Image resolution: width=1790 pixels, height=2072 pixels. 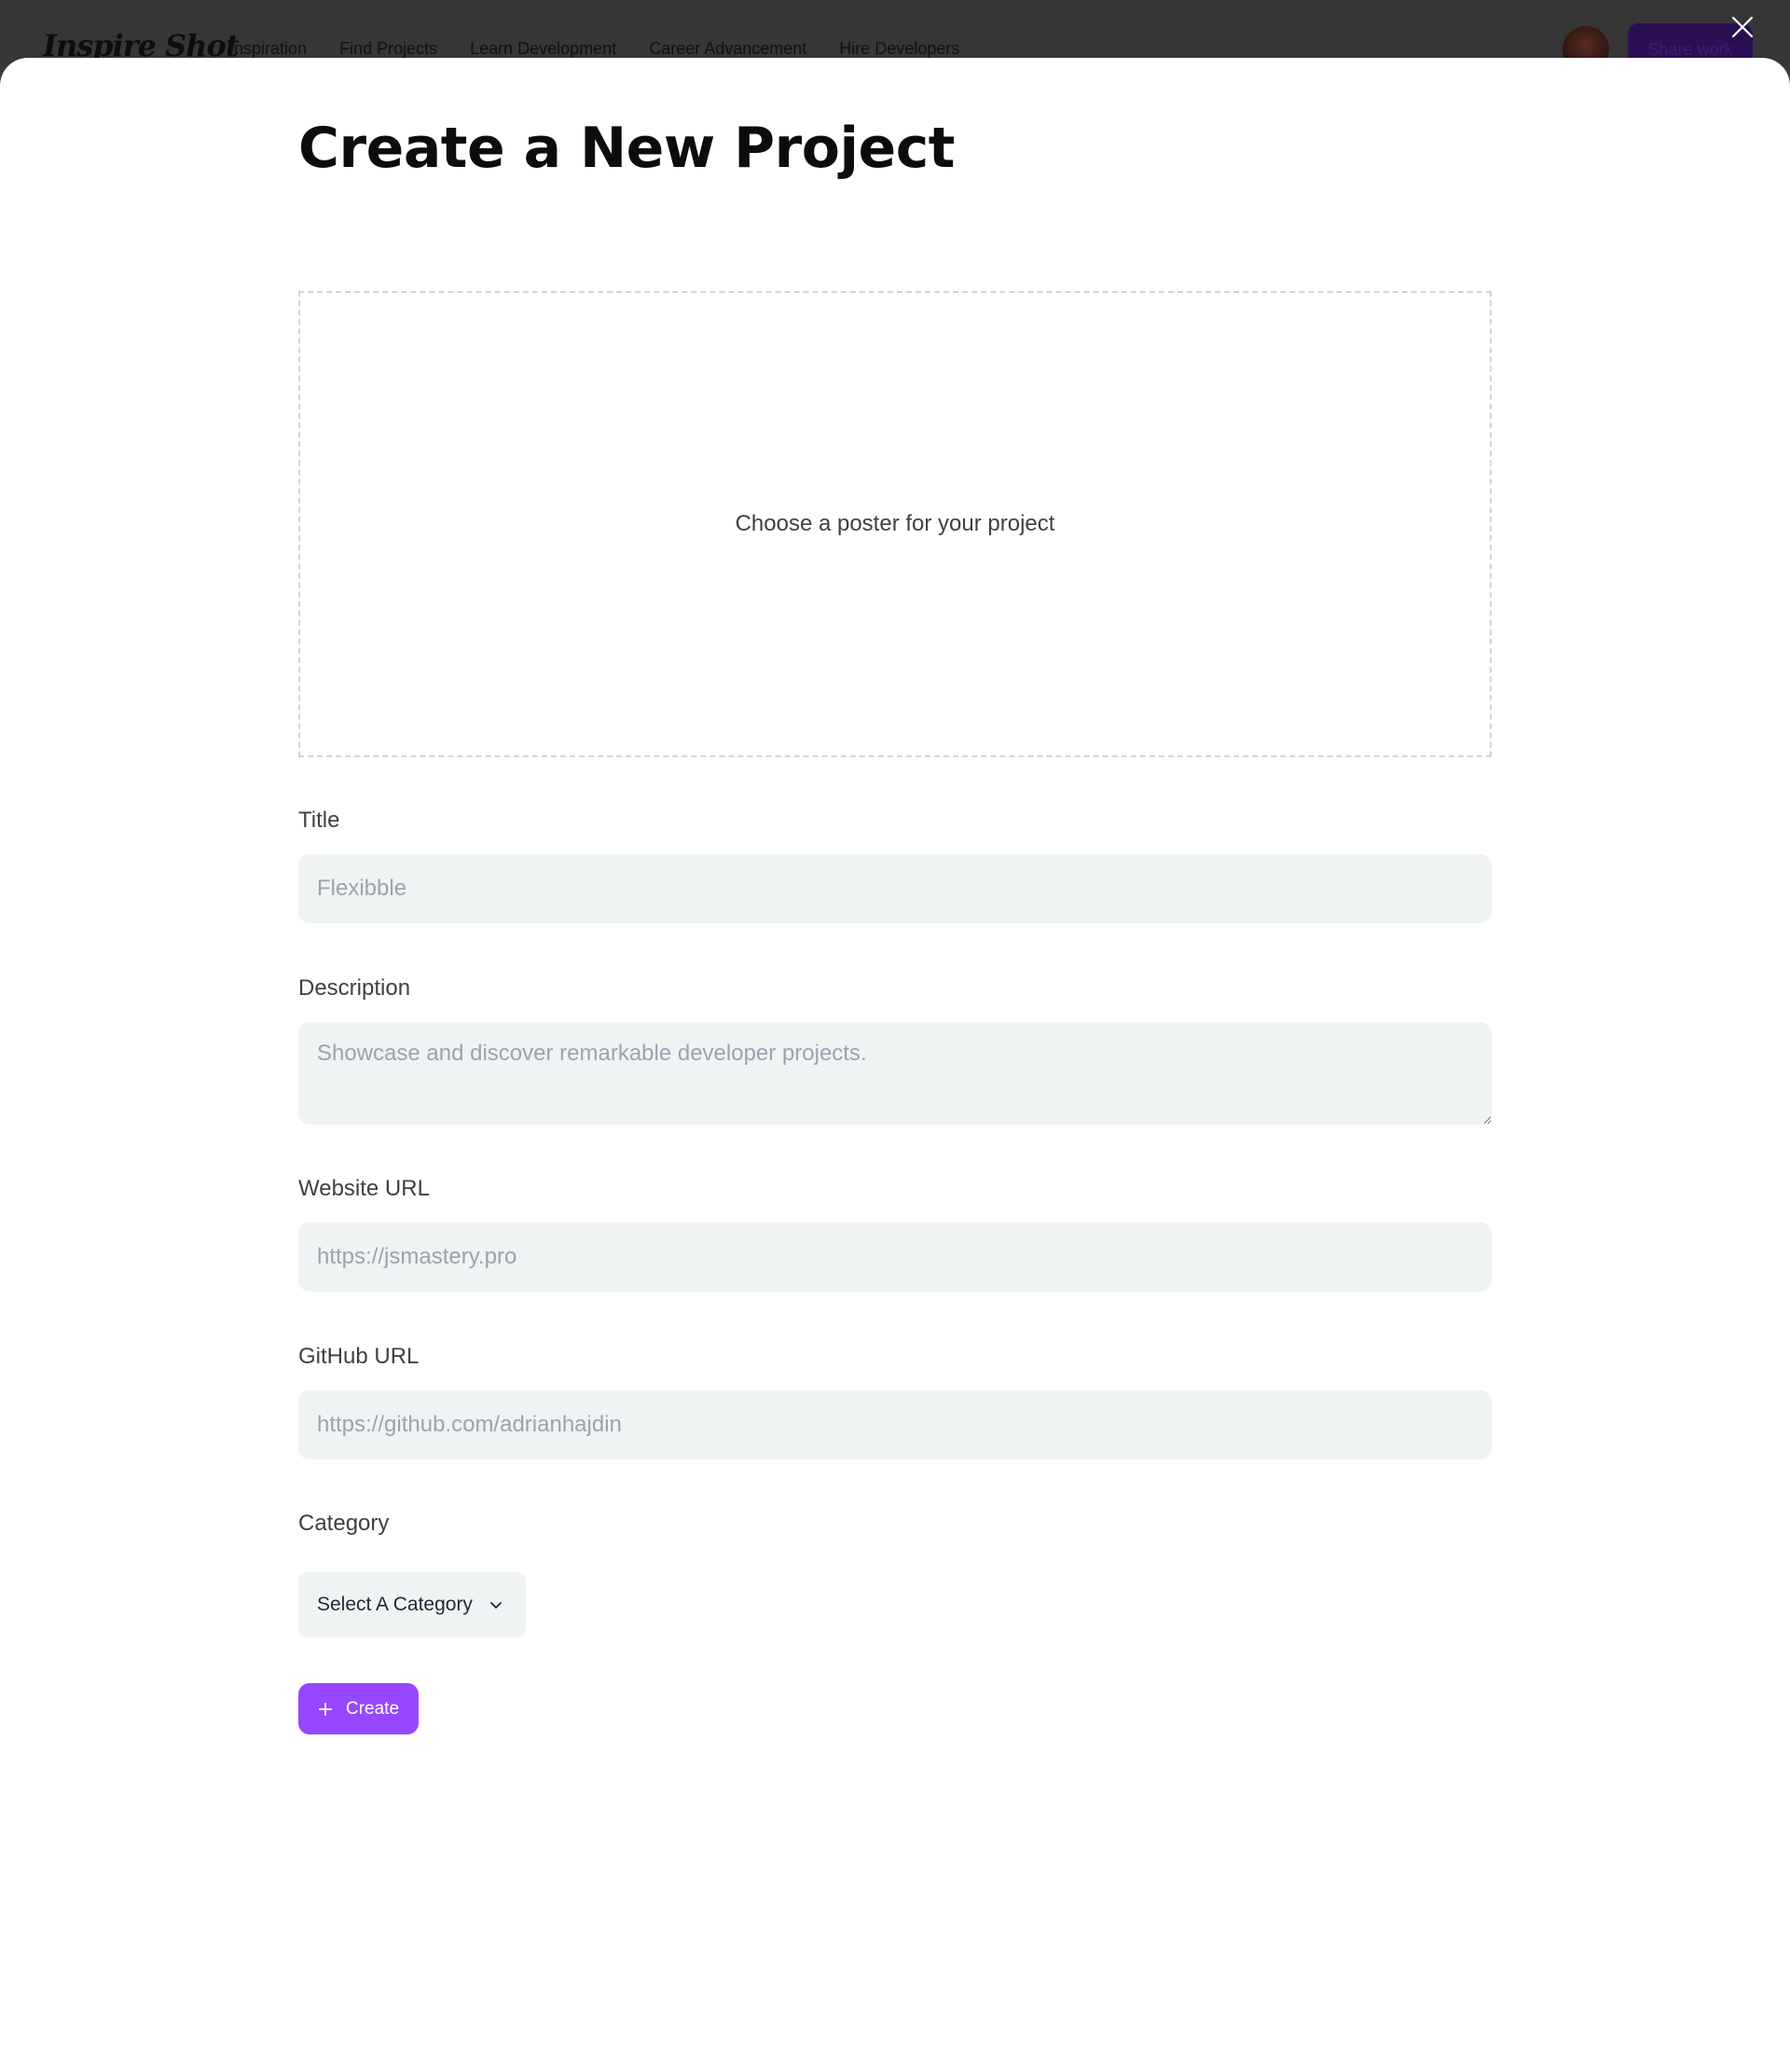 I want to click on github-url-label: GitHub URL, so click(x=359, y=1356).